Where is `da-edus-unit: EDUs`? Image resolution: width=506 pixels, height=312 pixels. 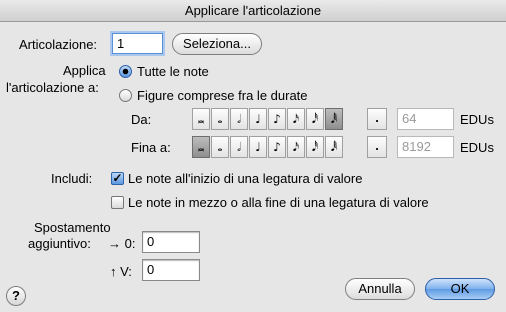 da-edus-unit: EDUs is located at coordinates (477, 119).